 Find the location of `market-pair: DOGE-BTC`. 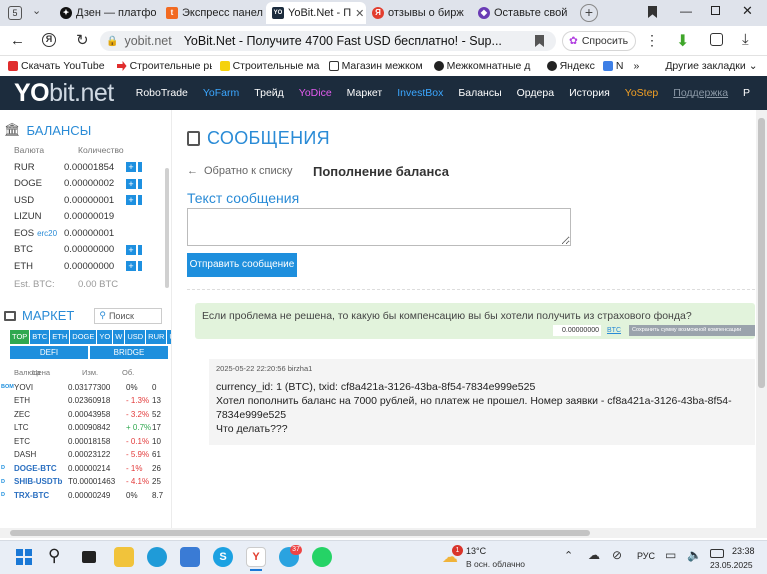

market-pair: DOGE-BTC is located at coordinates (41, 468).